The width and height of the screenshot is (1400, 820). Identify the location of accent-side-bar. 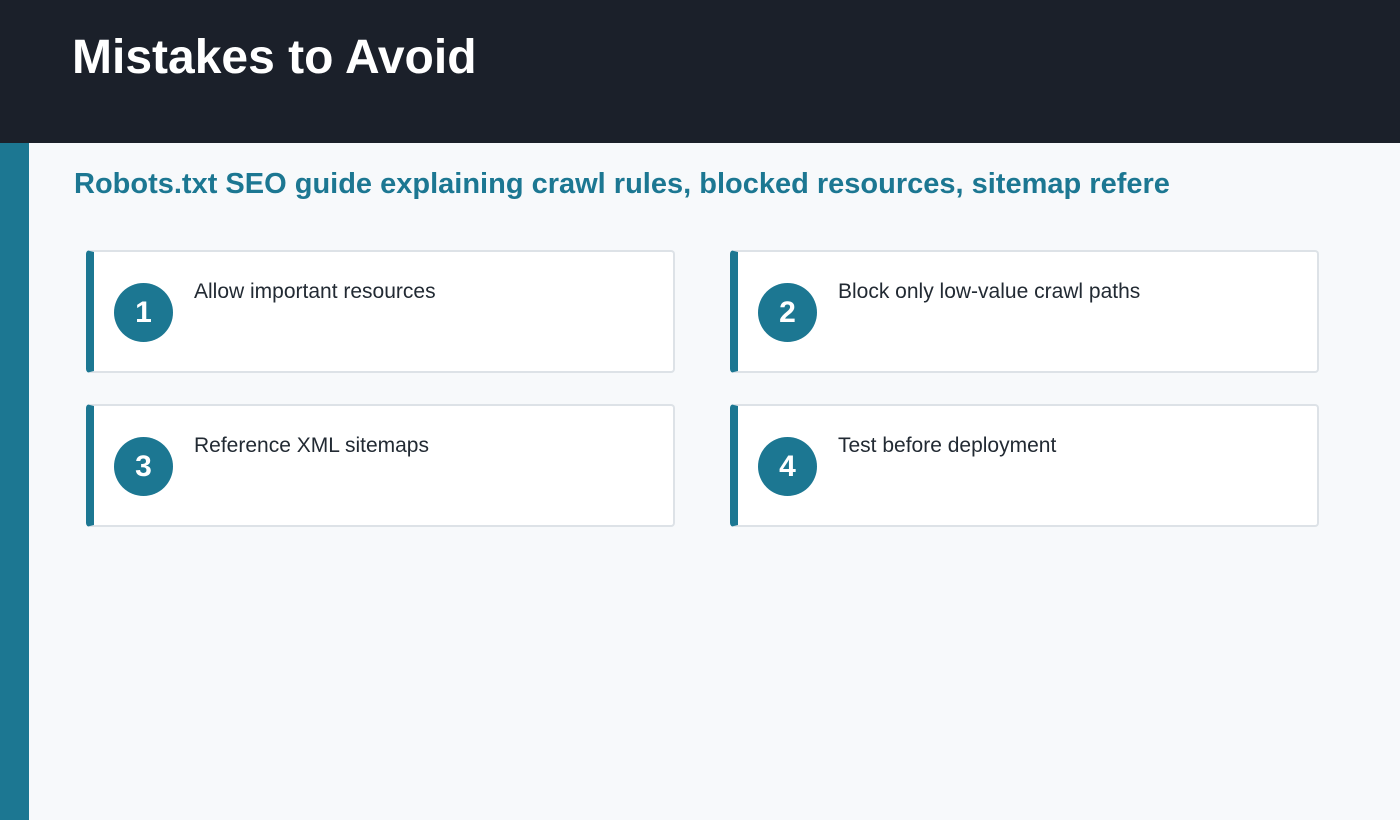
(14, 481).